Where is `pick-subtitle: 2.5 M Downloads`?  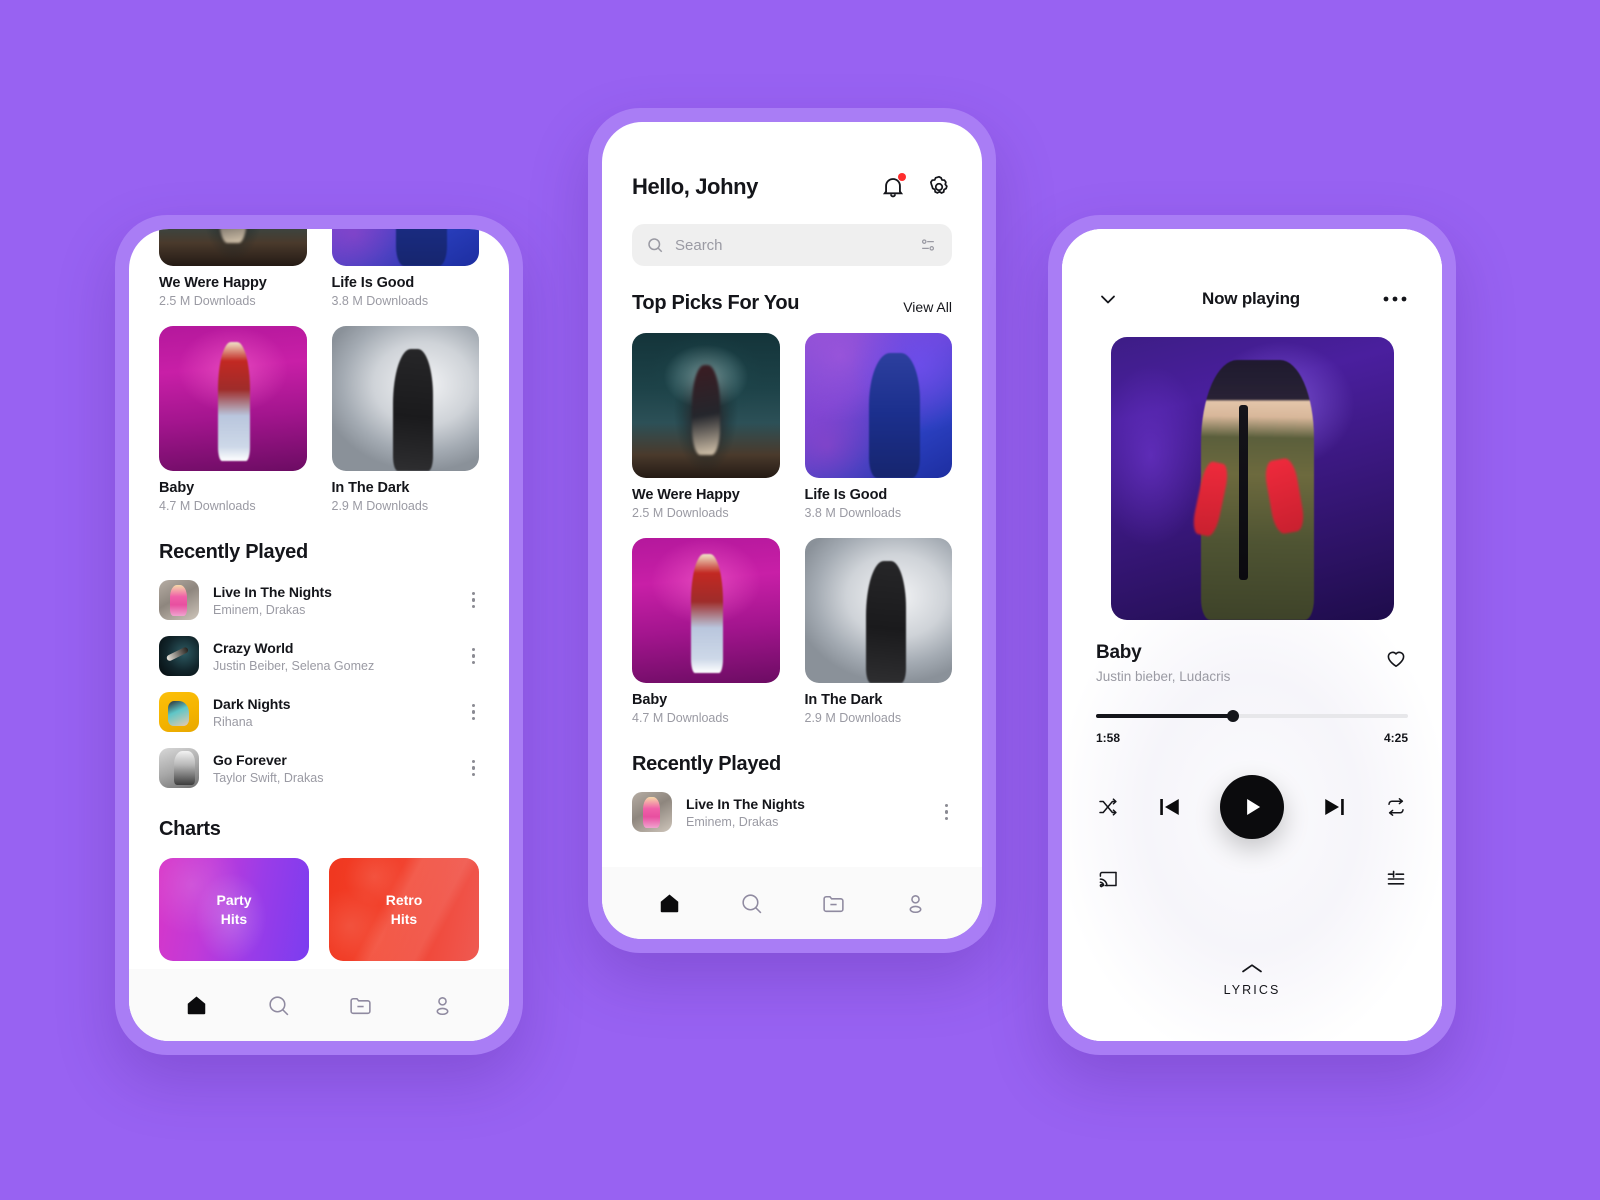 pick-subtitle: 2.5 M Downloads is located at coordinates (680, 513).